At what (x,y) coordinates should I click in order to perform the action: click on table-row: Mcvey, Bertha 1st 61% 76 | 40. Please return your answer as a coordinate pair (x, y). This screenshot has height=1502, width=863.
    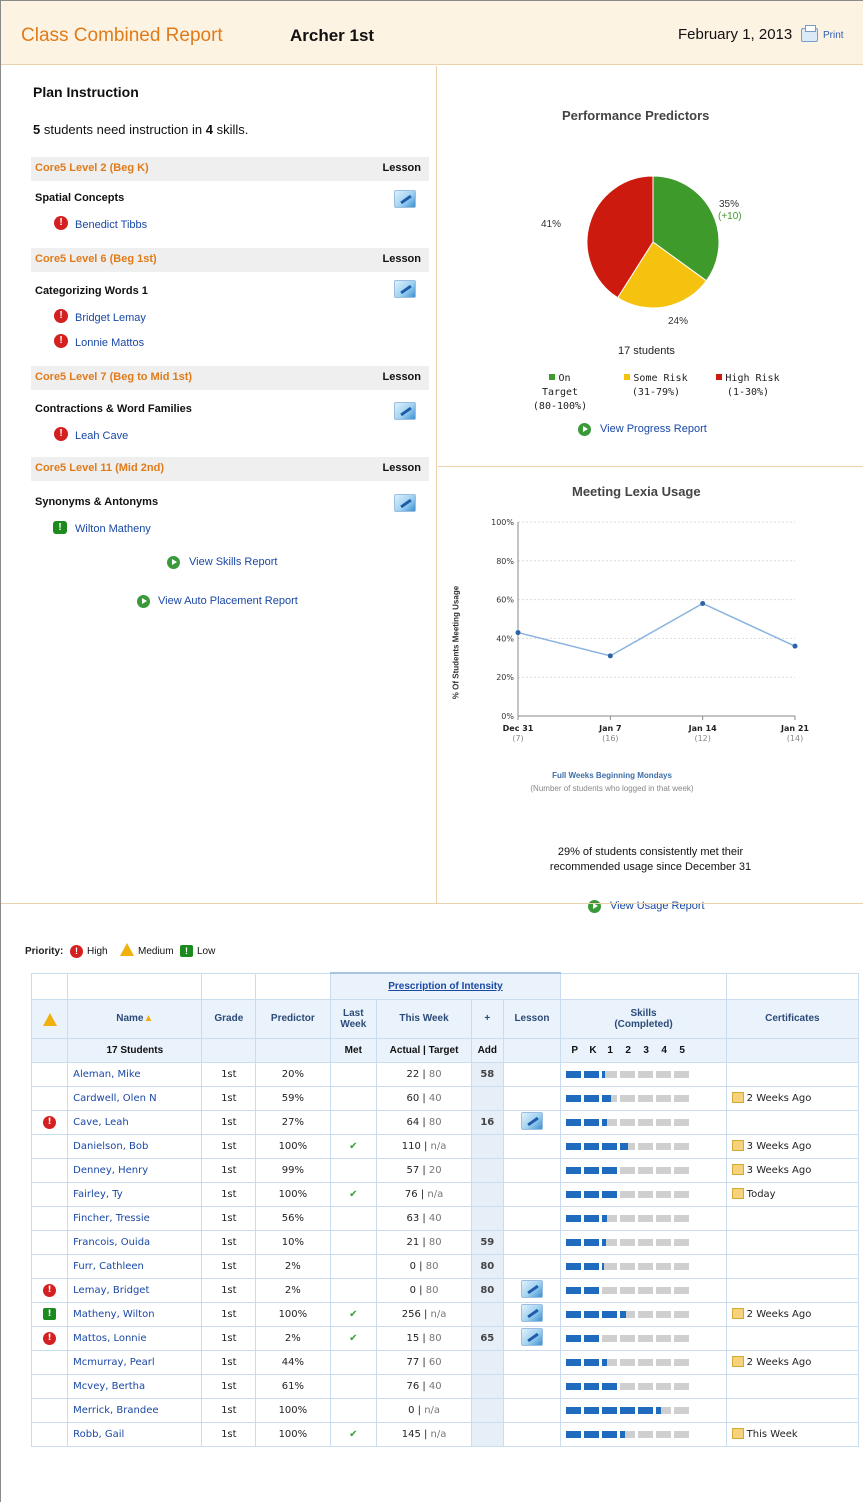
    Looking at the image, I should click on (445, 1386).